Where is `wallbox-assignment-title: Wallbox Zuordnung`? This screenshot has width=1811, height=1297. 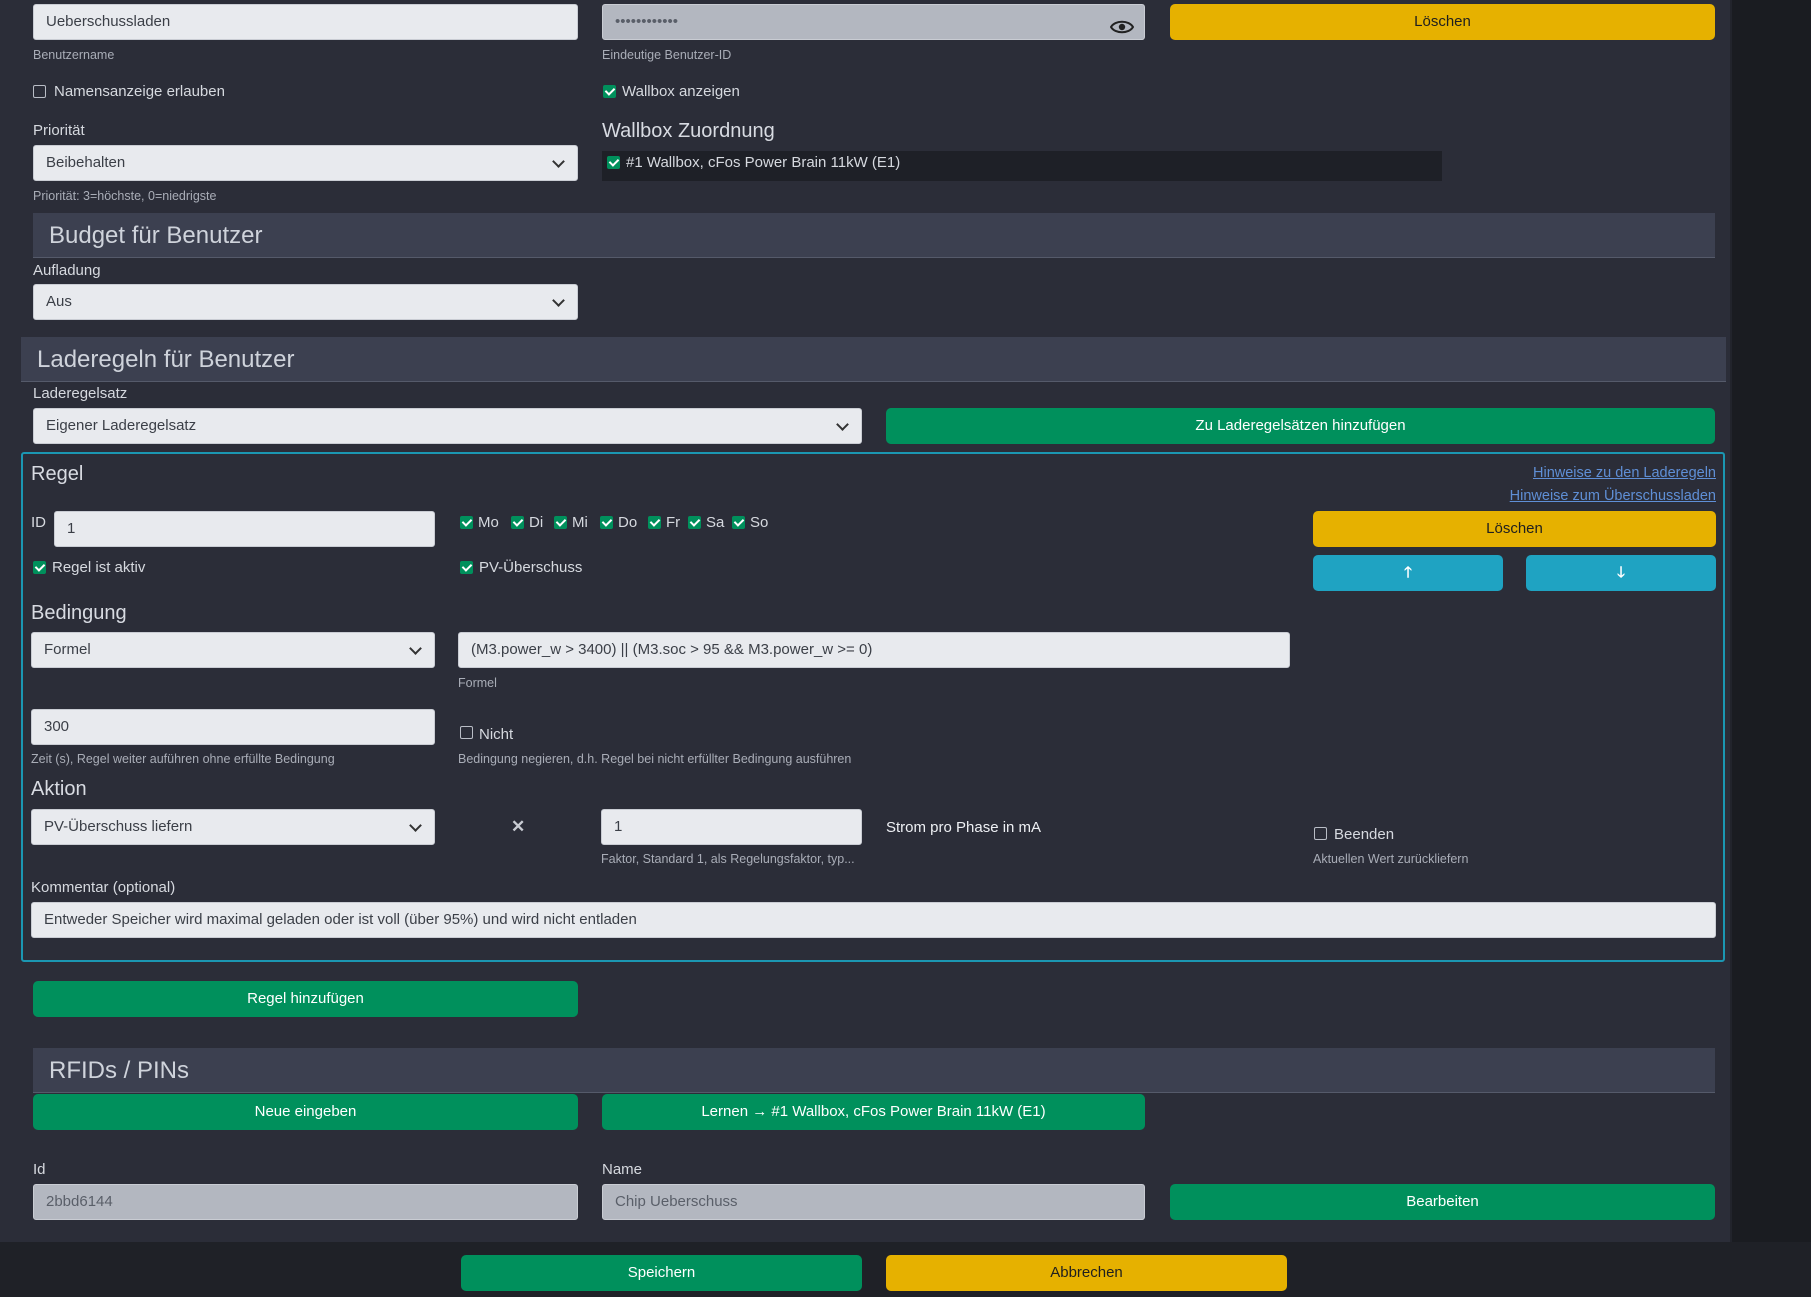 wallbox-assignment-title: Wallbox Zuordnung is located at coordinates (688, 131).